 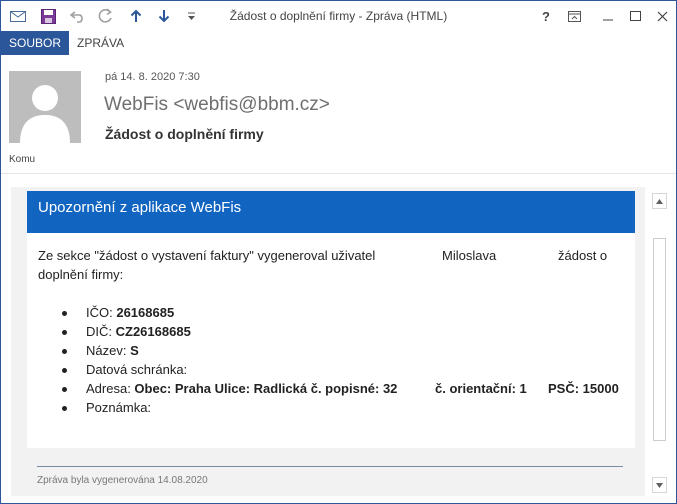 I want to click on sent-date: pá 14. 8. 2020 7:30, so click(x=152, y=77).